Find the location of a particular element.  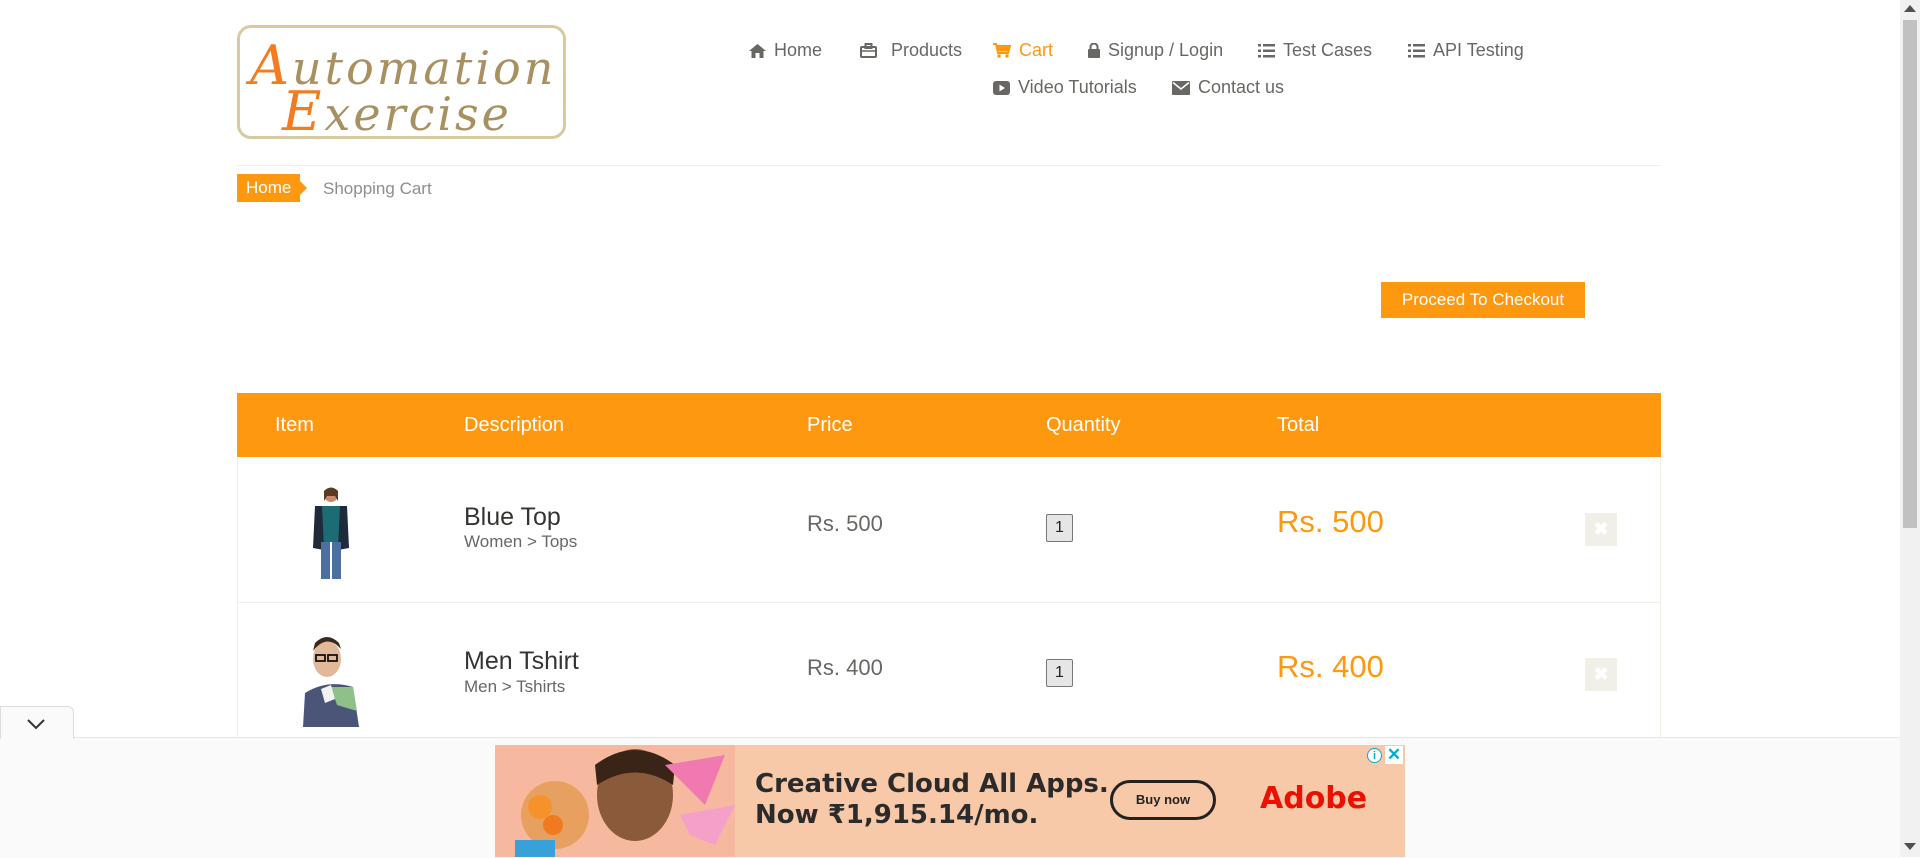

nav-home: Home is located at coordinates (785, 50).